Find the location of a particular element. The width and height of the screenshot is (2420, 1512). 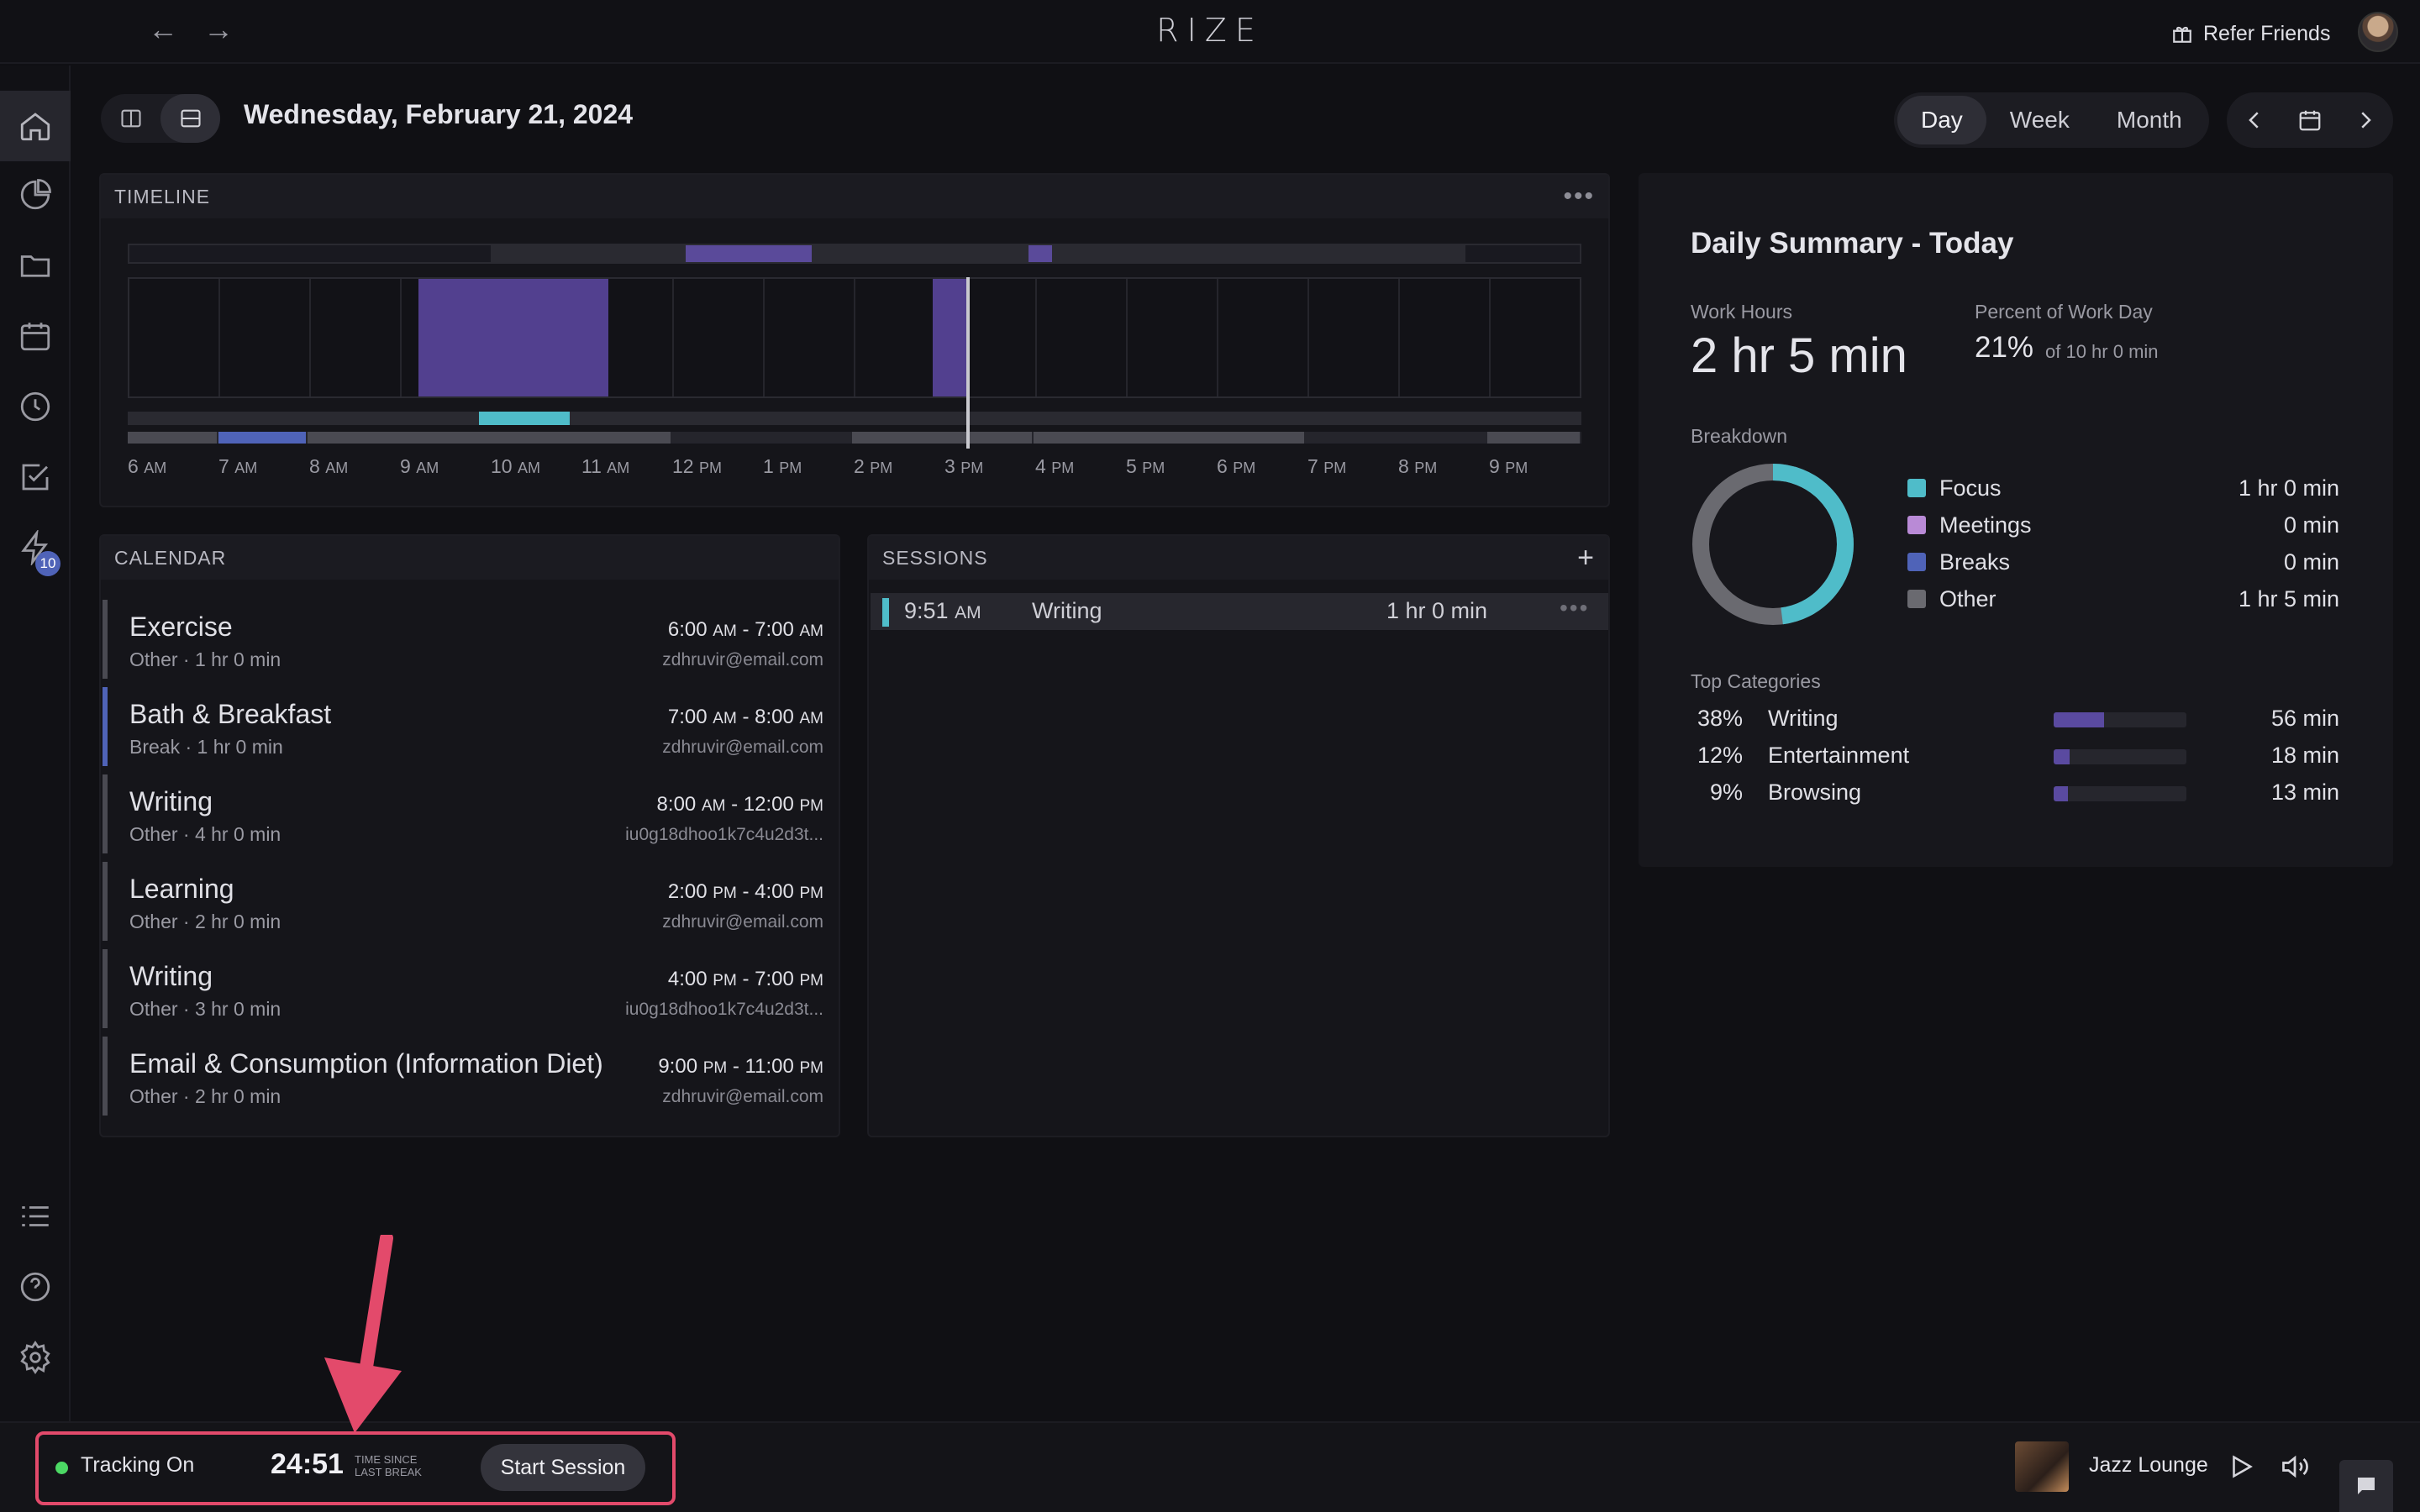

add-session-icon: + is located at coordinates (1586, 558).